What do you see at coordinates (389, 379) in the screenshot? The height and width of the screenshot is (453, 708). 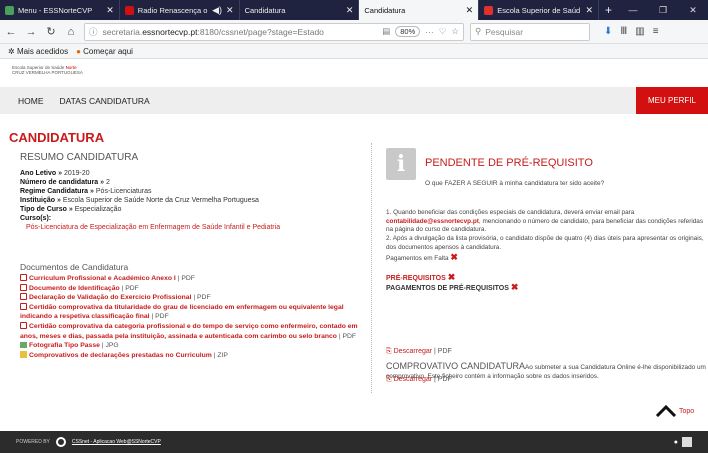 I see `pdf-icon: ⎘` at bounding box center [389, 379].